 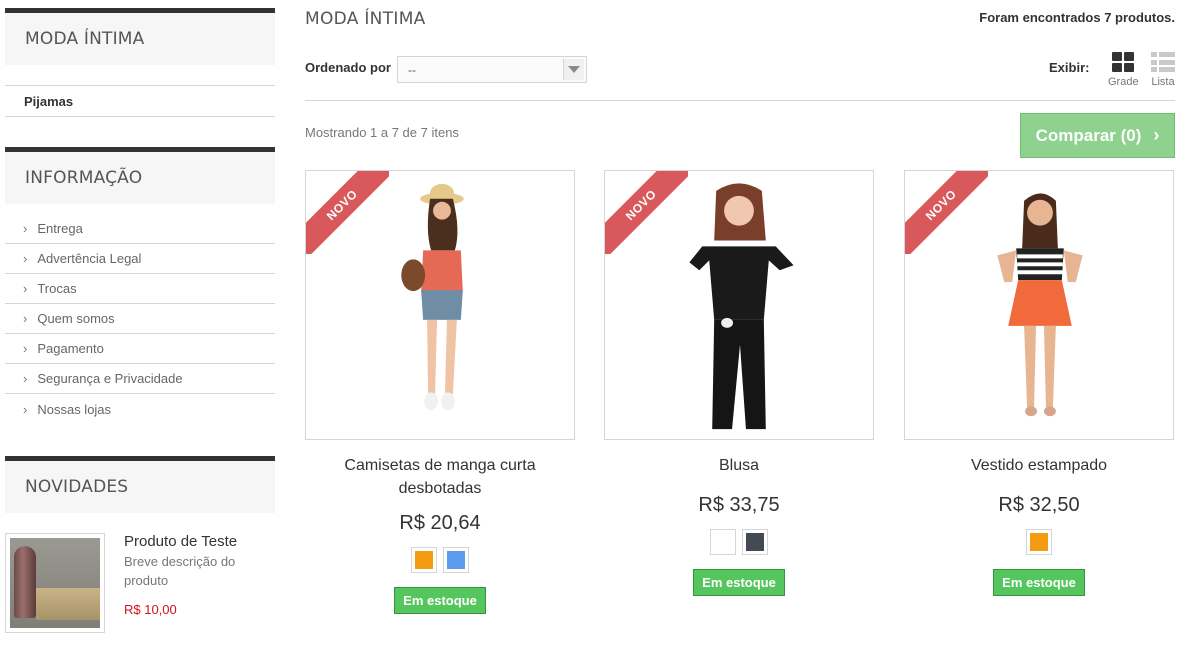 What do you see at coordinates (89, 258) in the screenshot?
I see `info-link-label: Advertência Legal` at bounding box center [89, 258].